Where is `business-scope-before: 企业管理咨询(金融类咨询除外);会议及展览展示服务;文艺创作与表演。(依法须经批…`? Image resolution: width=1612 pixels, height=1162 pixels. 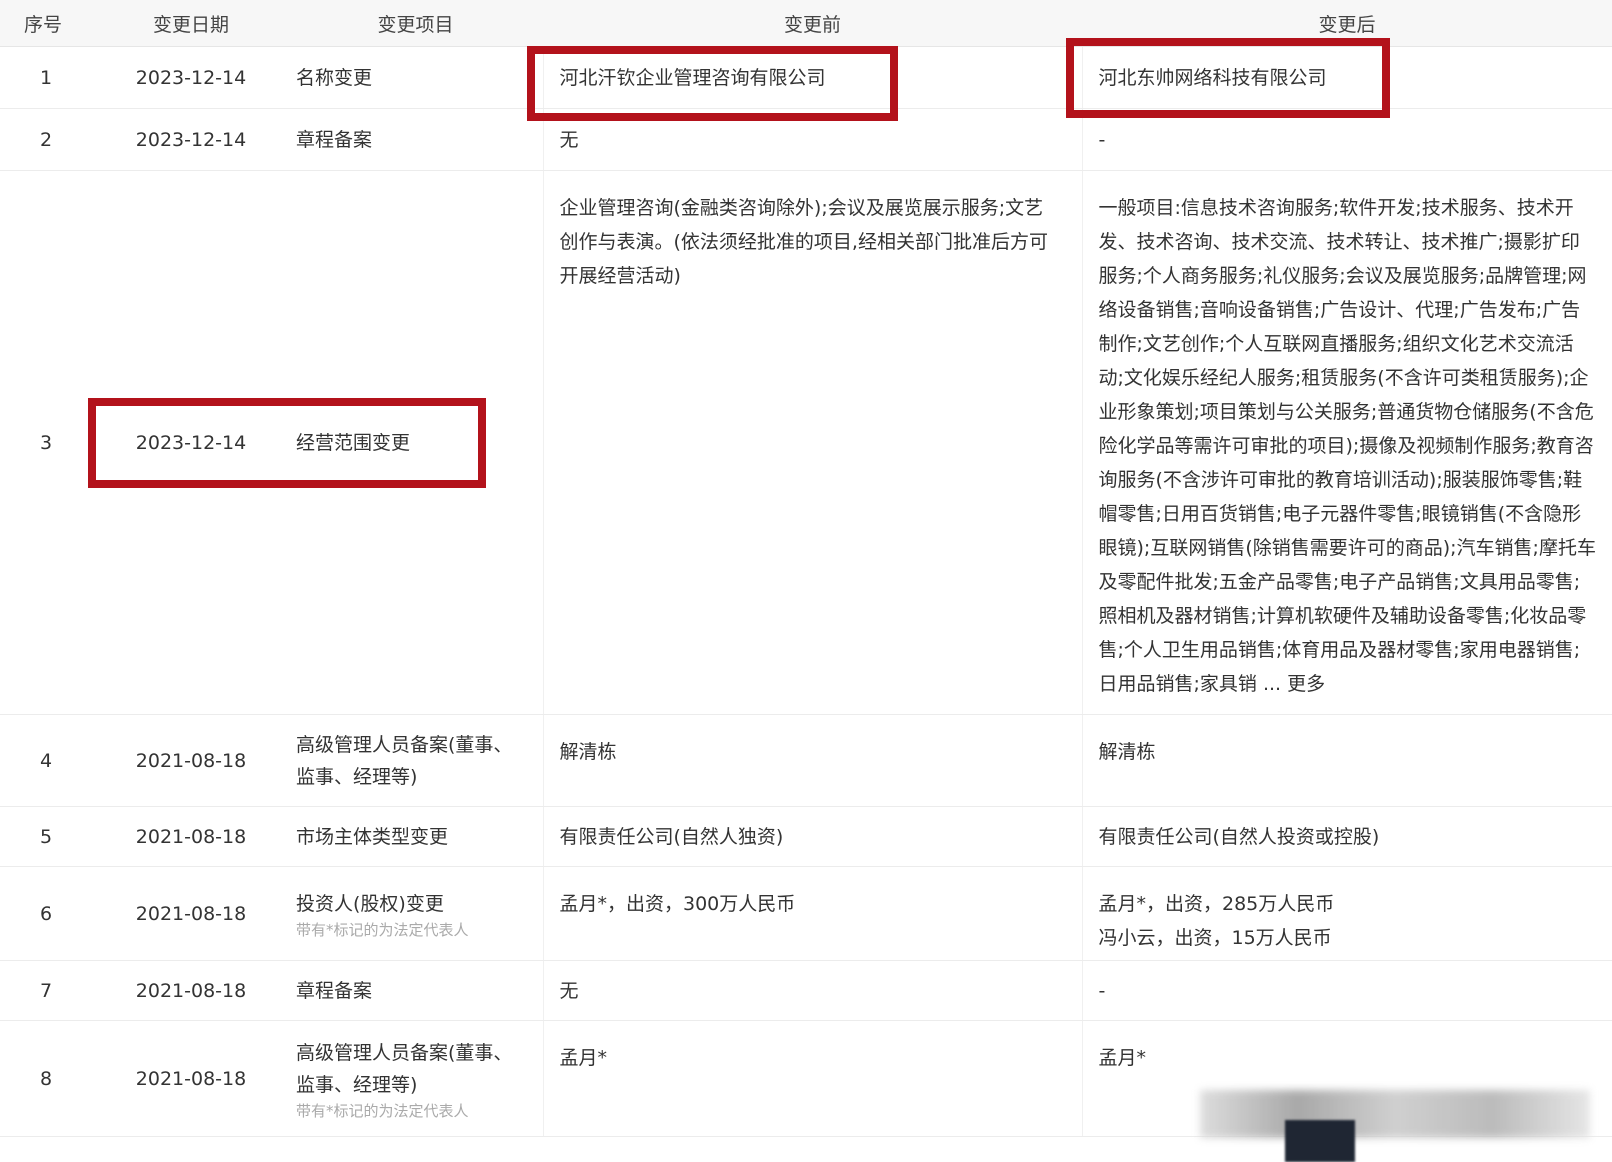
business-scope-before: 企业管理咨询(金融类咨询除外);会议及展览展示服务;文艺创作与表演。(依法须经批… is located at coordinates (803, 242).